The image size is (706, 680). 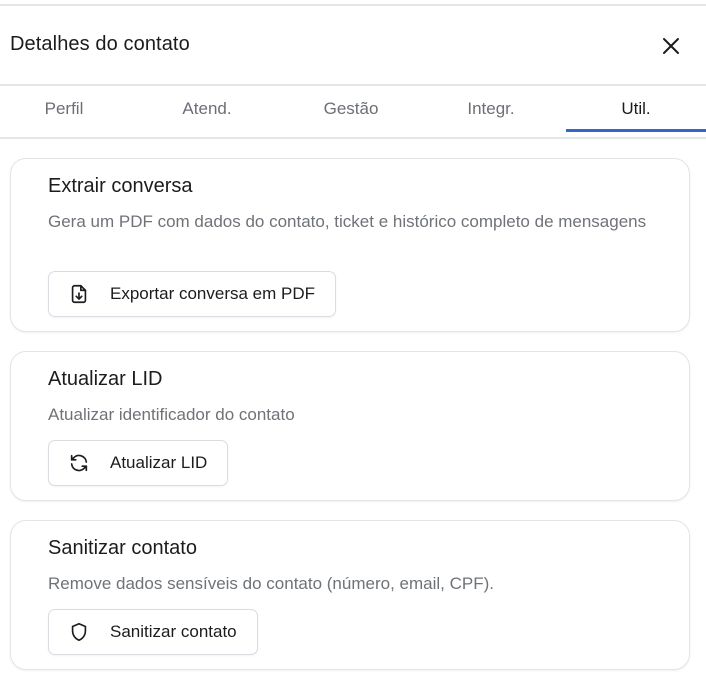 What do you see at coordinates (120, 186) in the screenshot?
I see `card-title: Extrair conversa` at bounding box center [120, 186].